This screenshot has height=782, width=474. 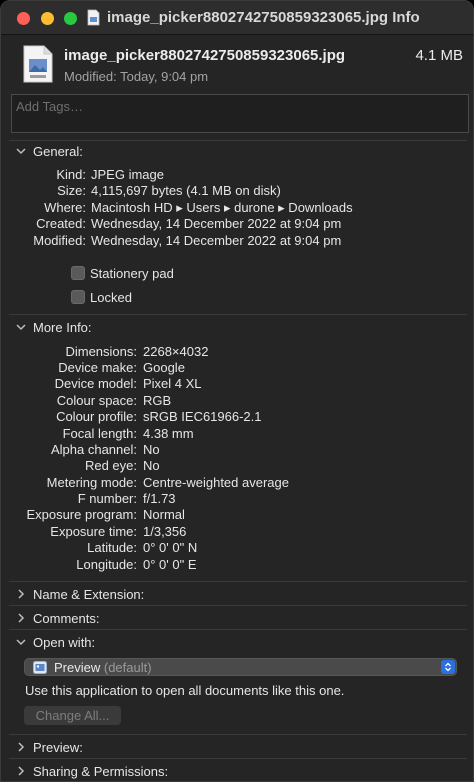 What do you see at coordinates (71, 190) in the screenshot?
I see `info-key: Size:` at bounding box center [71, 190].